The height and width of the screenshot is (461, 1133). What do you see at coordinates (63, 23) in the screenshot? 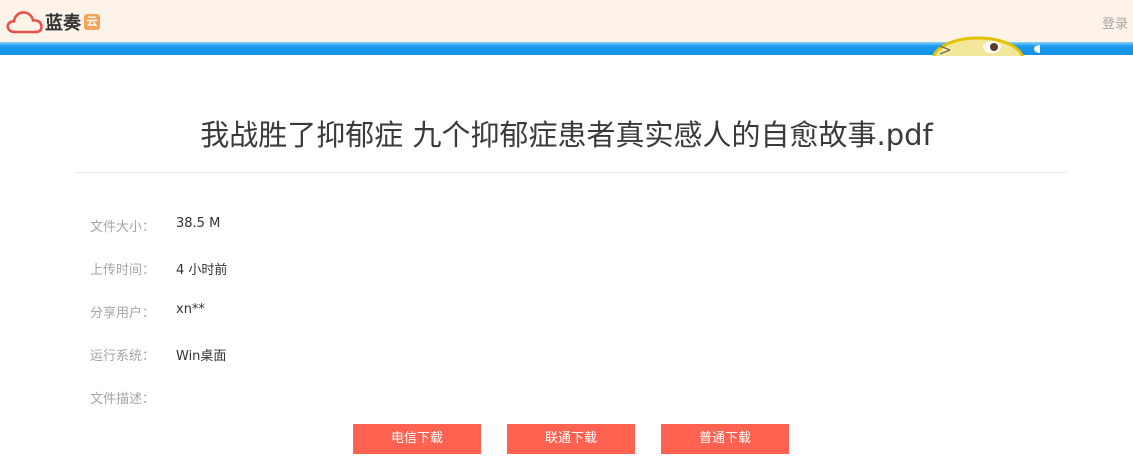
I see `logo-text: 蓝奏` at bounding box center [63, 23].